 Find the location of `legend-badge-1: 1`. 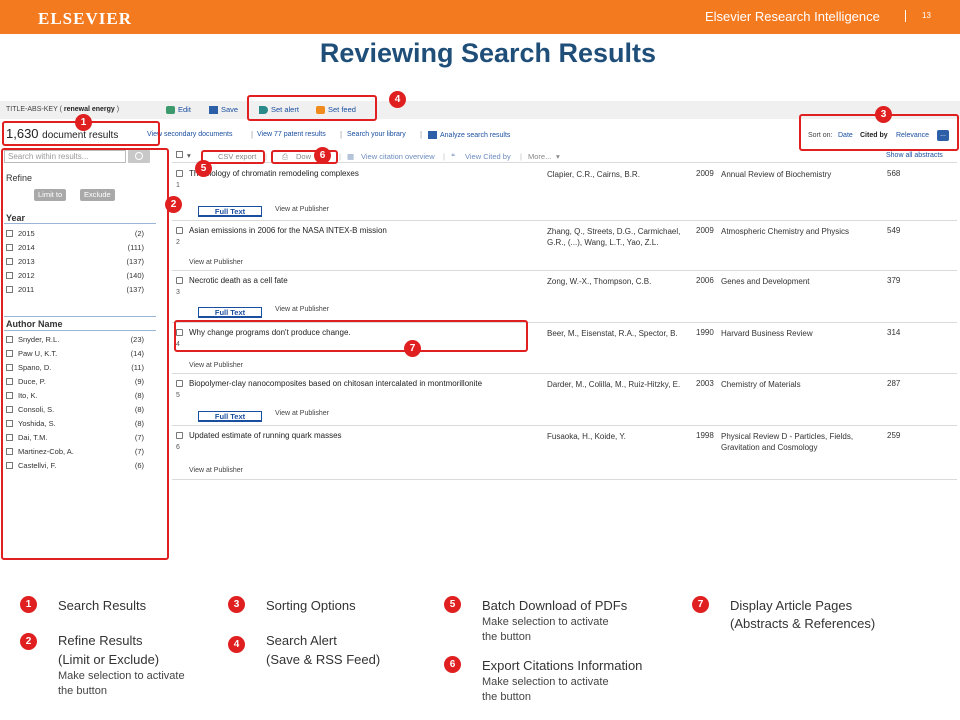

legend-badge-1: 1 is located at coordinates (28, 604).